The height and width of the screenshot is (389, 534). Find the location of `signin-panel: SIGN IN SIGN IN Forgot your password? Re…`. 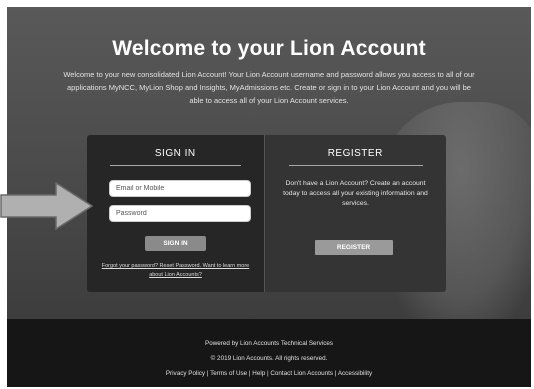

signin-panel: SIGN IN SIGN IN Forgot your password? Re… is located at coordinates (175, 213).